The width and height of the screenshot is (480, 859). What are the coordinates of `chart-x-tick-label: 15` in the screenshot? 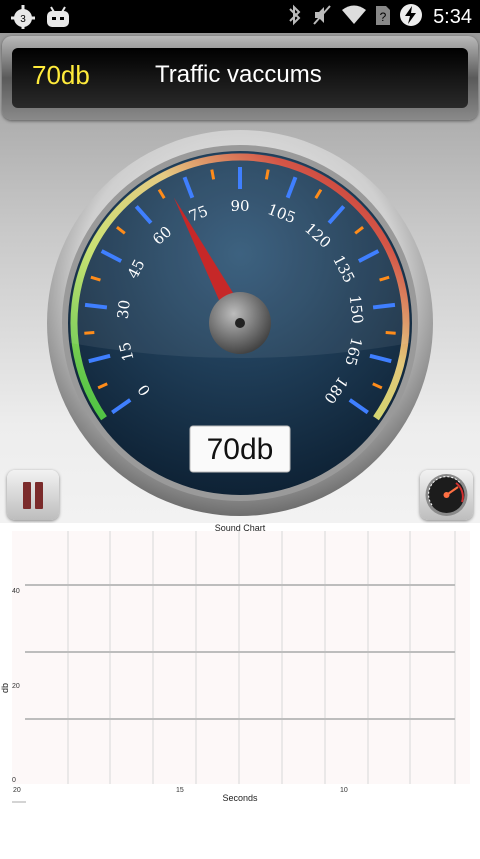 It's located at (180, 790).